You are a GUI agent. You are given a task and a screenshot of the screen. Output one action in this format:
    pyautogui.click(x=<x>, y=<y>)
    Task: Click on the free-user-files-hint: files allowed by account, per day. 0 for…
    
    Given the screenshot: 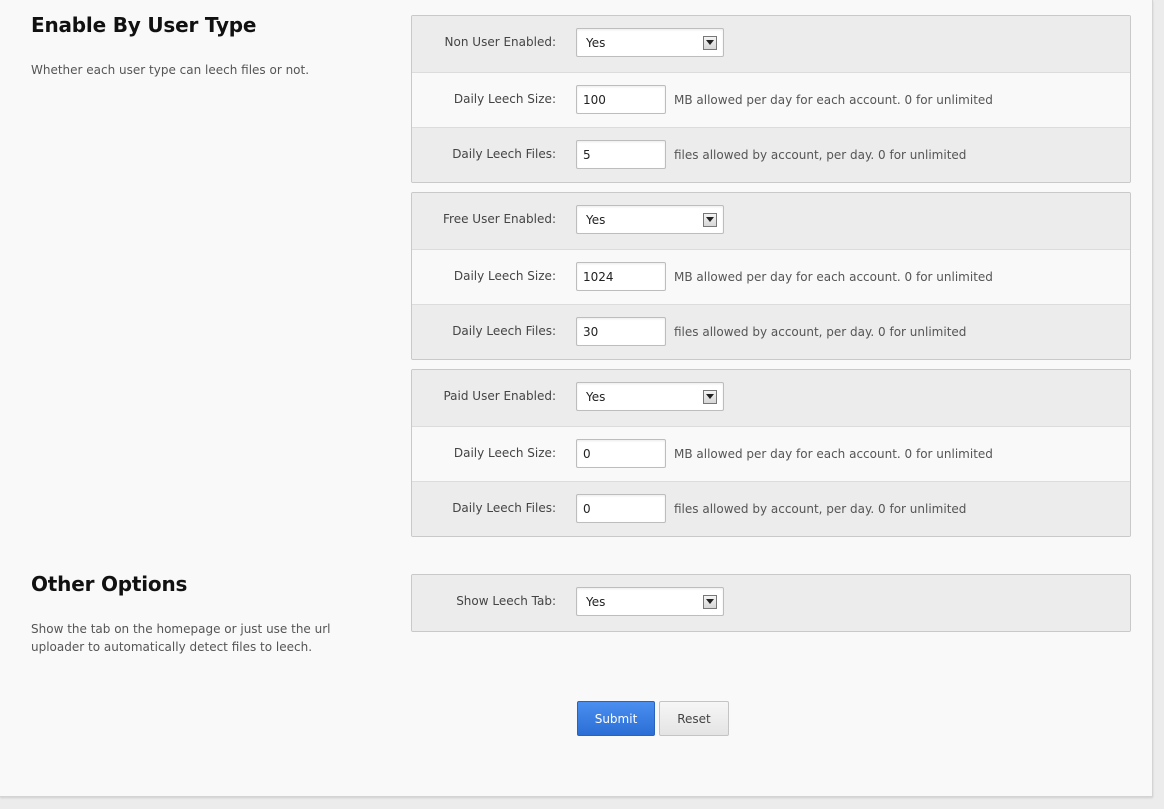 What is the action you would take?
    pyautogui.click(x=820, y=332)
    